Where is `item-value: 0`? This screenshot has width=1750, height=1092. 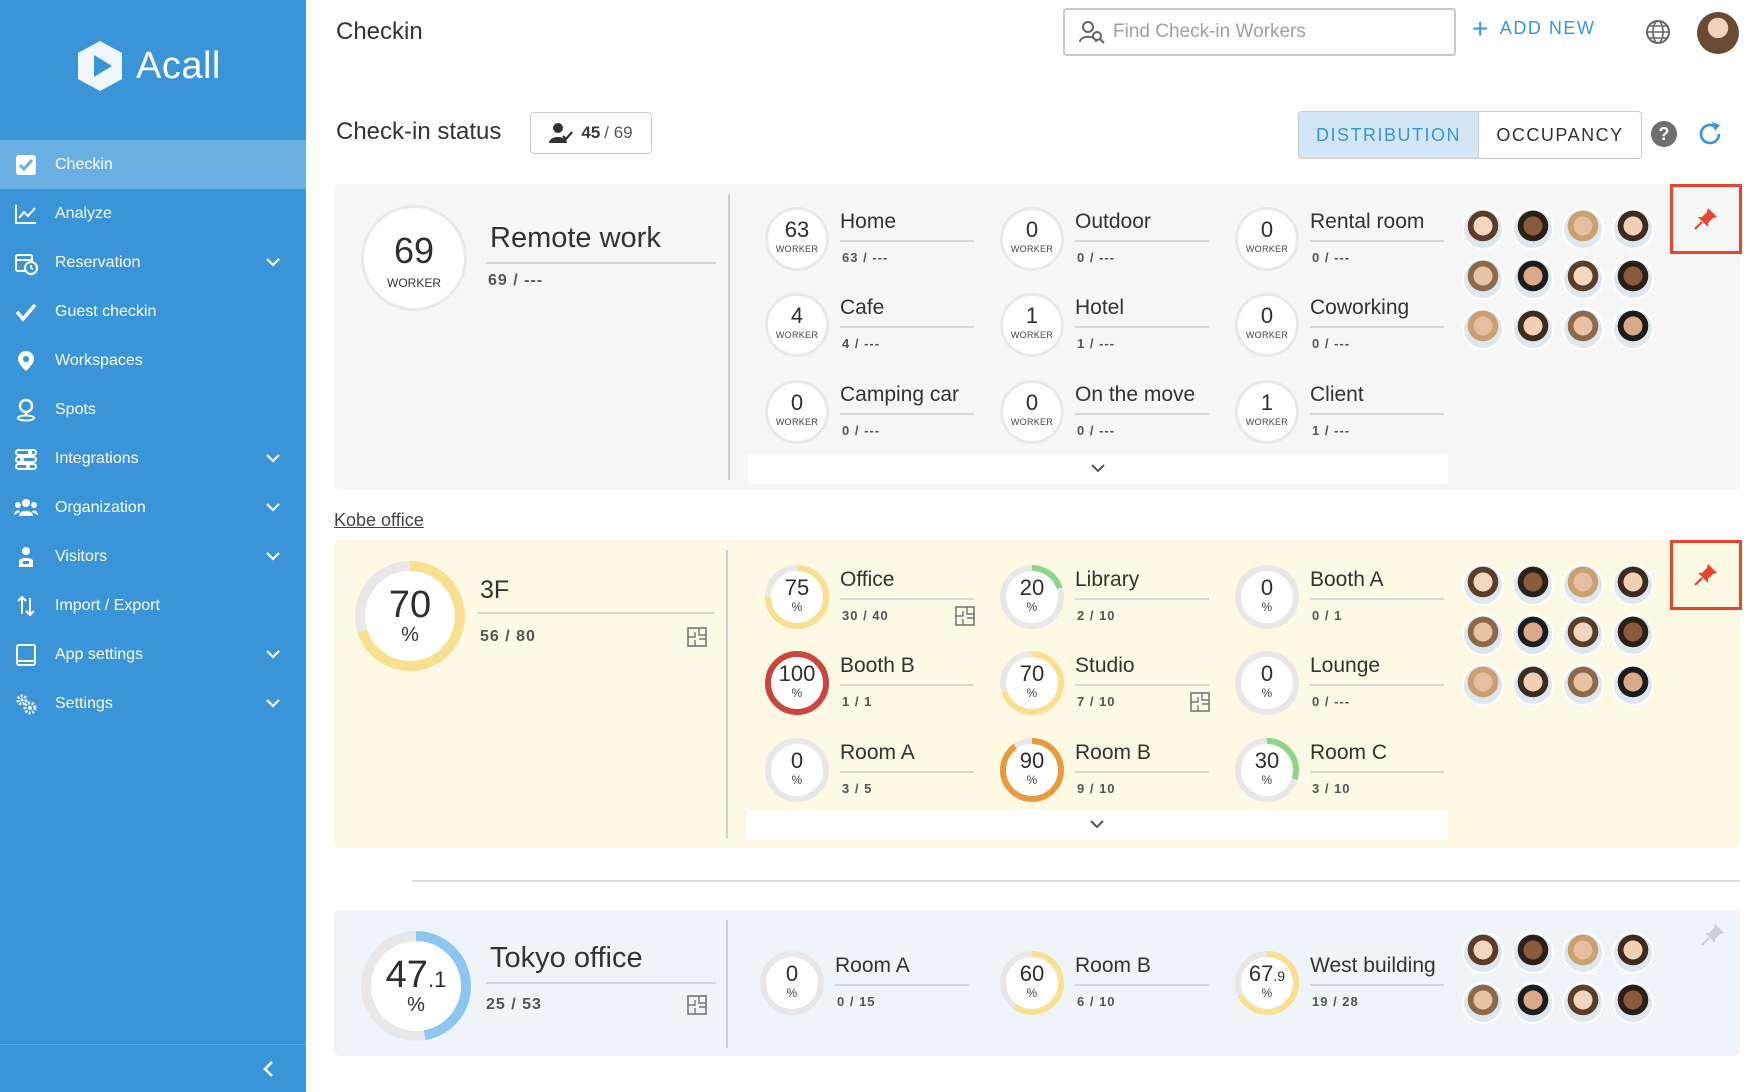 item-value: 0 is located at coordinates (1267, 588).